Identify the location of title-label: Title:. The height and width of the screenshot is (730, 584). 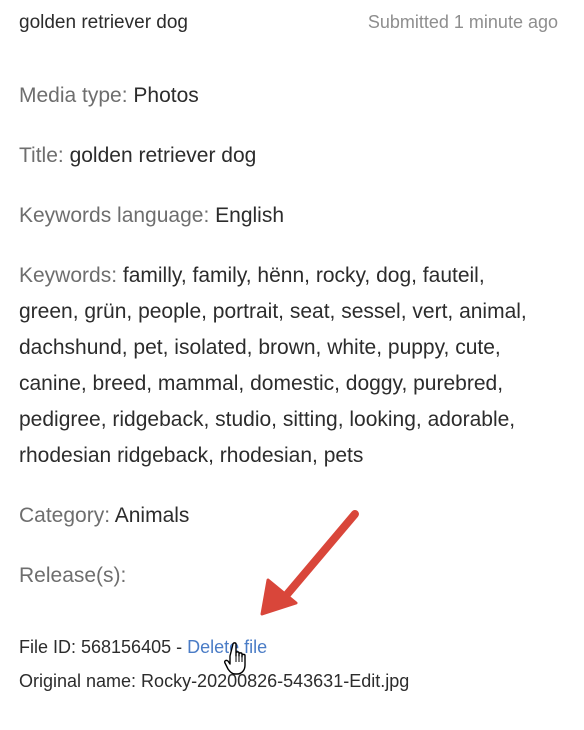
(44, 155).